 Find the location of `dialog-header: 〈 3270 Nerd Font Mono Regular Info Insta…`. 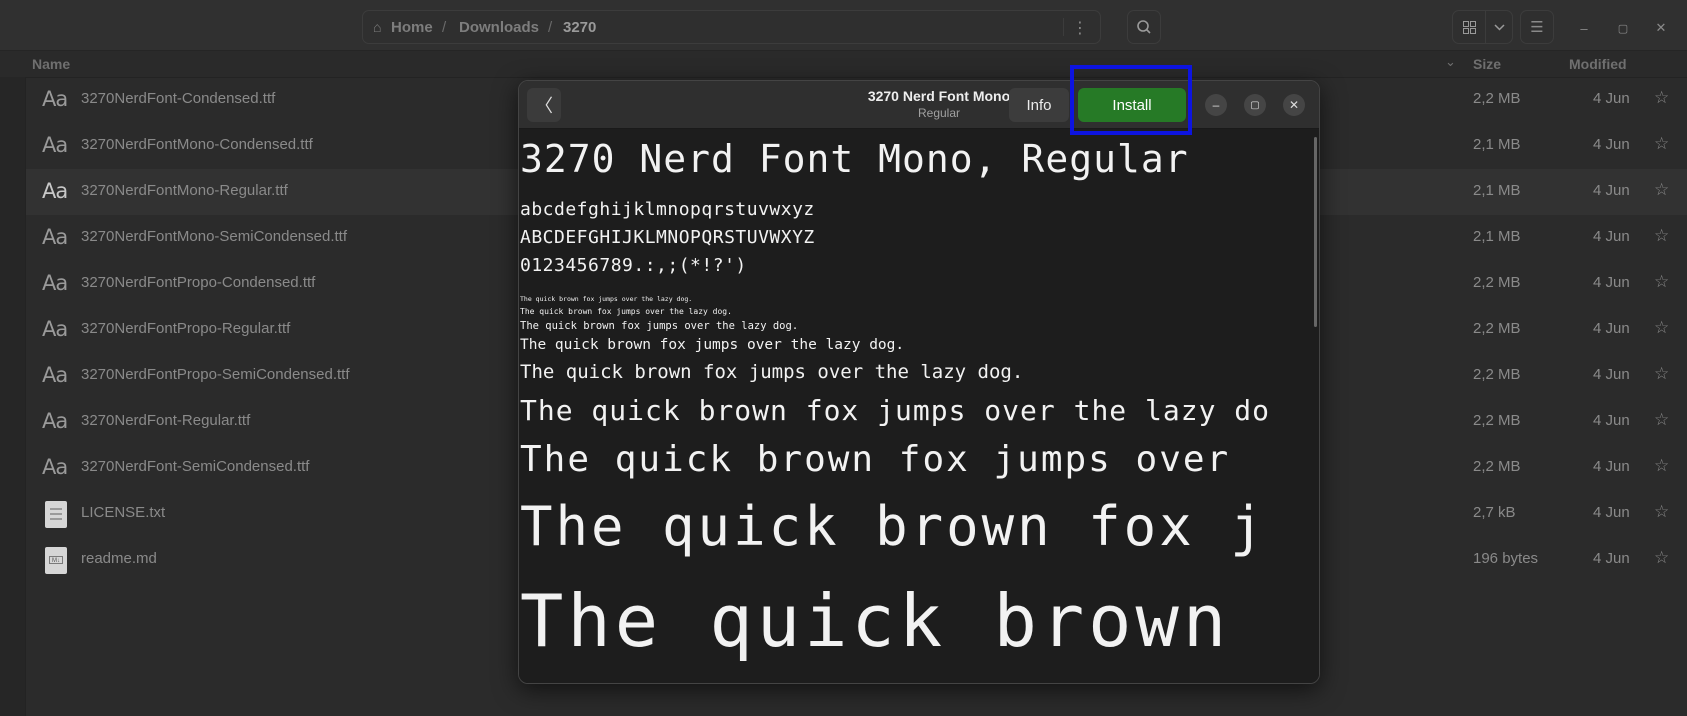

dialog-header: 〈 3270 Nerd Font Mono Regular Info Insta… is located at coordinates (919, 105).